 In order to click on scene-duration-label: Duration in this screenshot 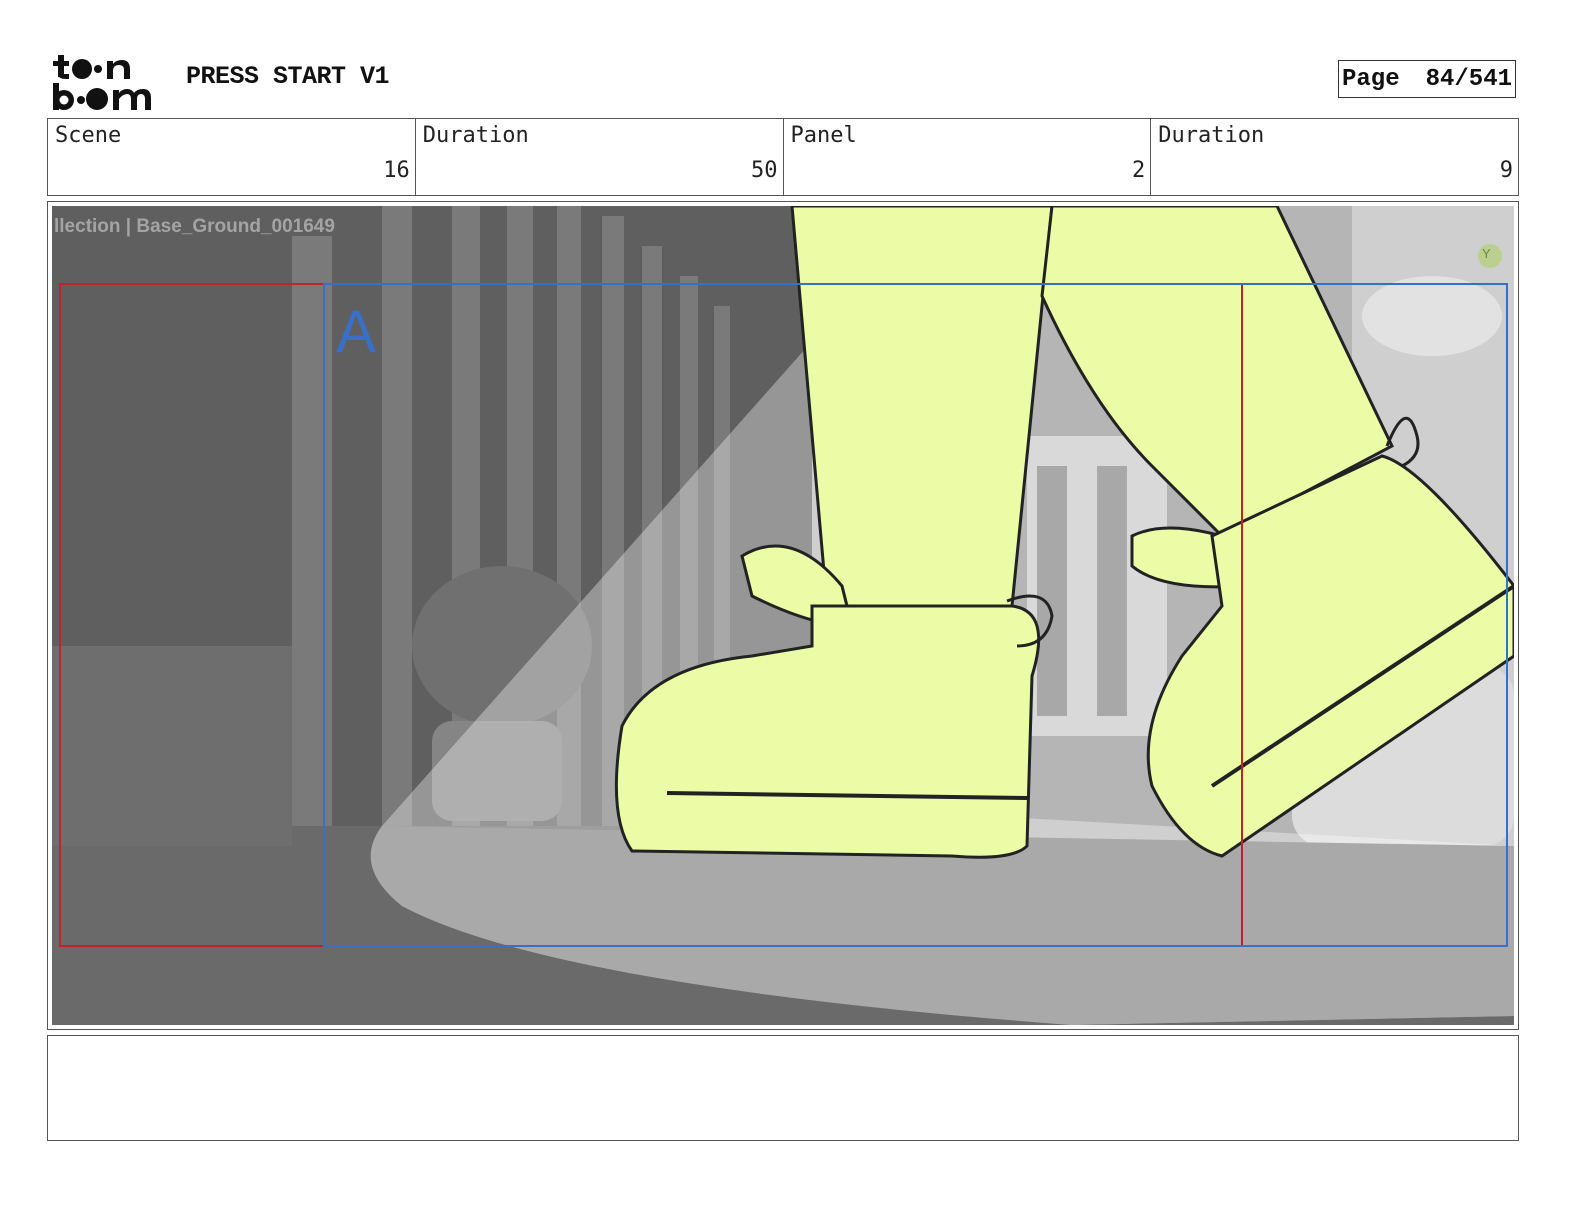, I will do `click(475, 135)`.